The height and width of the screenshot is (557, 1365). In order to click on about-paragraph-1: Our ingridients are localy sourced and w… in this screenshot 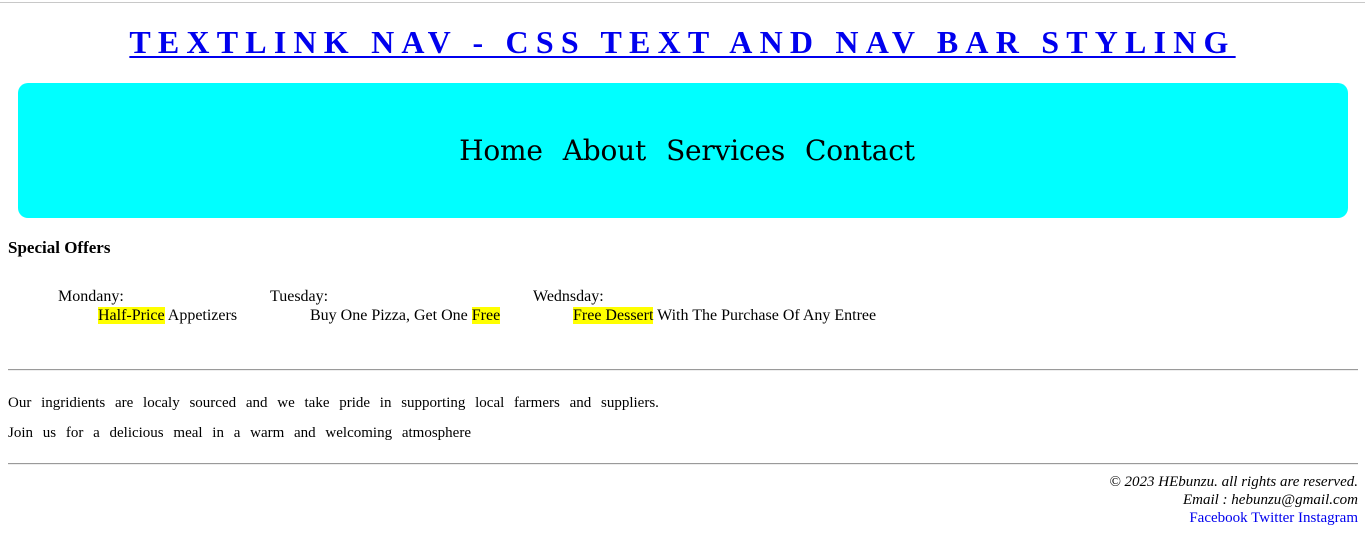, I will do `click(333, 403)`.